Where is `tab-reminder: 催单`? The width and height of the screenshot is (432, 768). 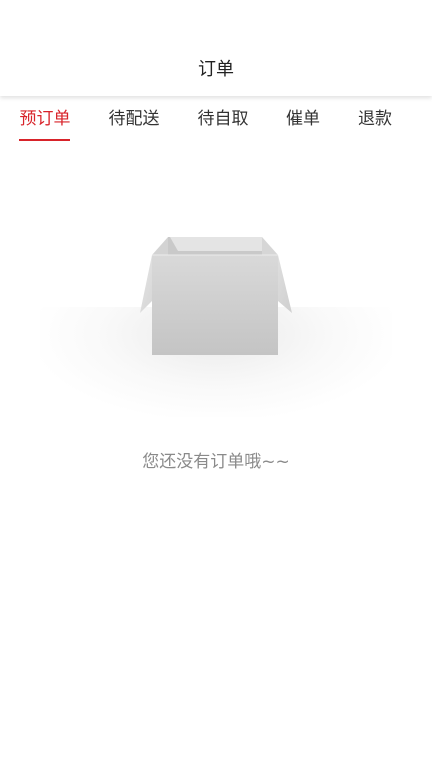
tab-reminder: 催单 is located at coordinates (303, 126).